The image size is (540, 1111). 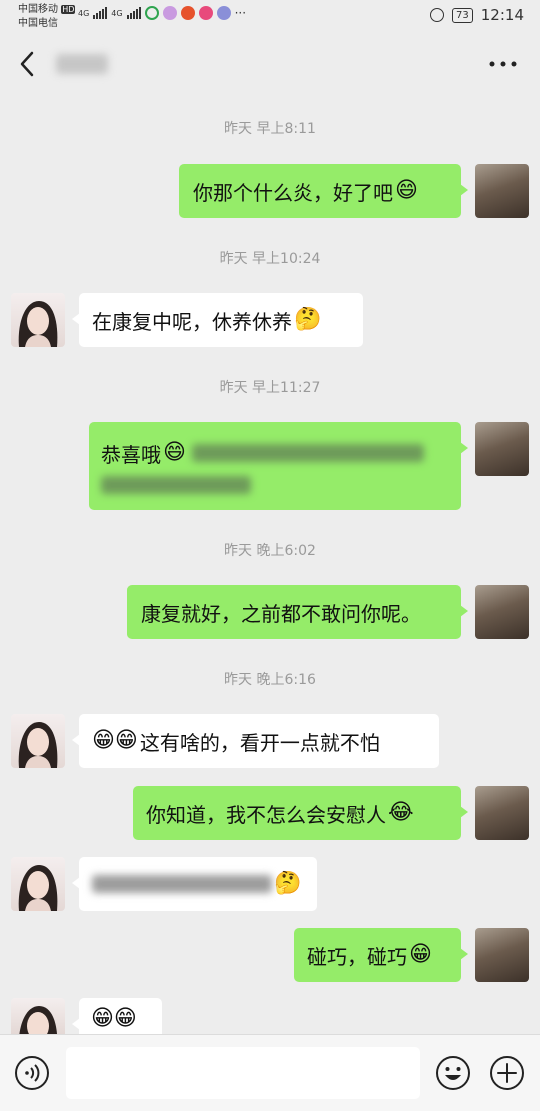 I want to click on input-bar, so click(x=270, y=1072).